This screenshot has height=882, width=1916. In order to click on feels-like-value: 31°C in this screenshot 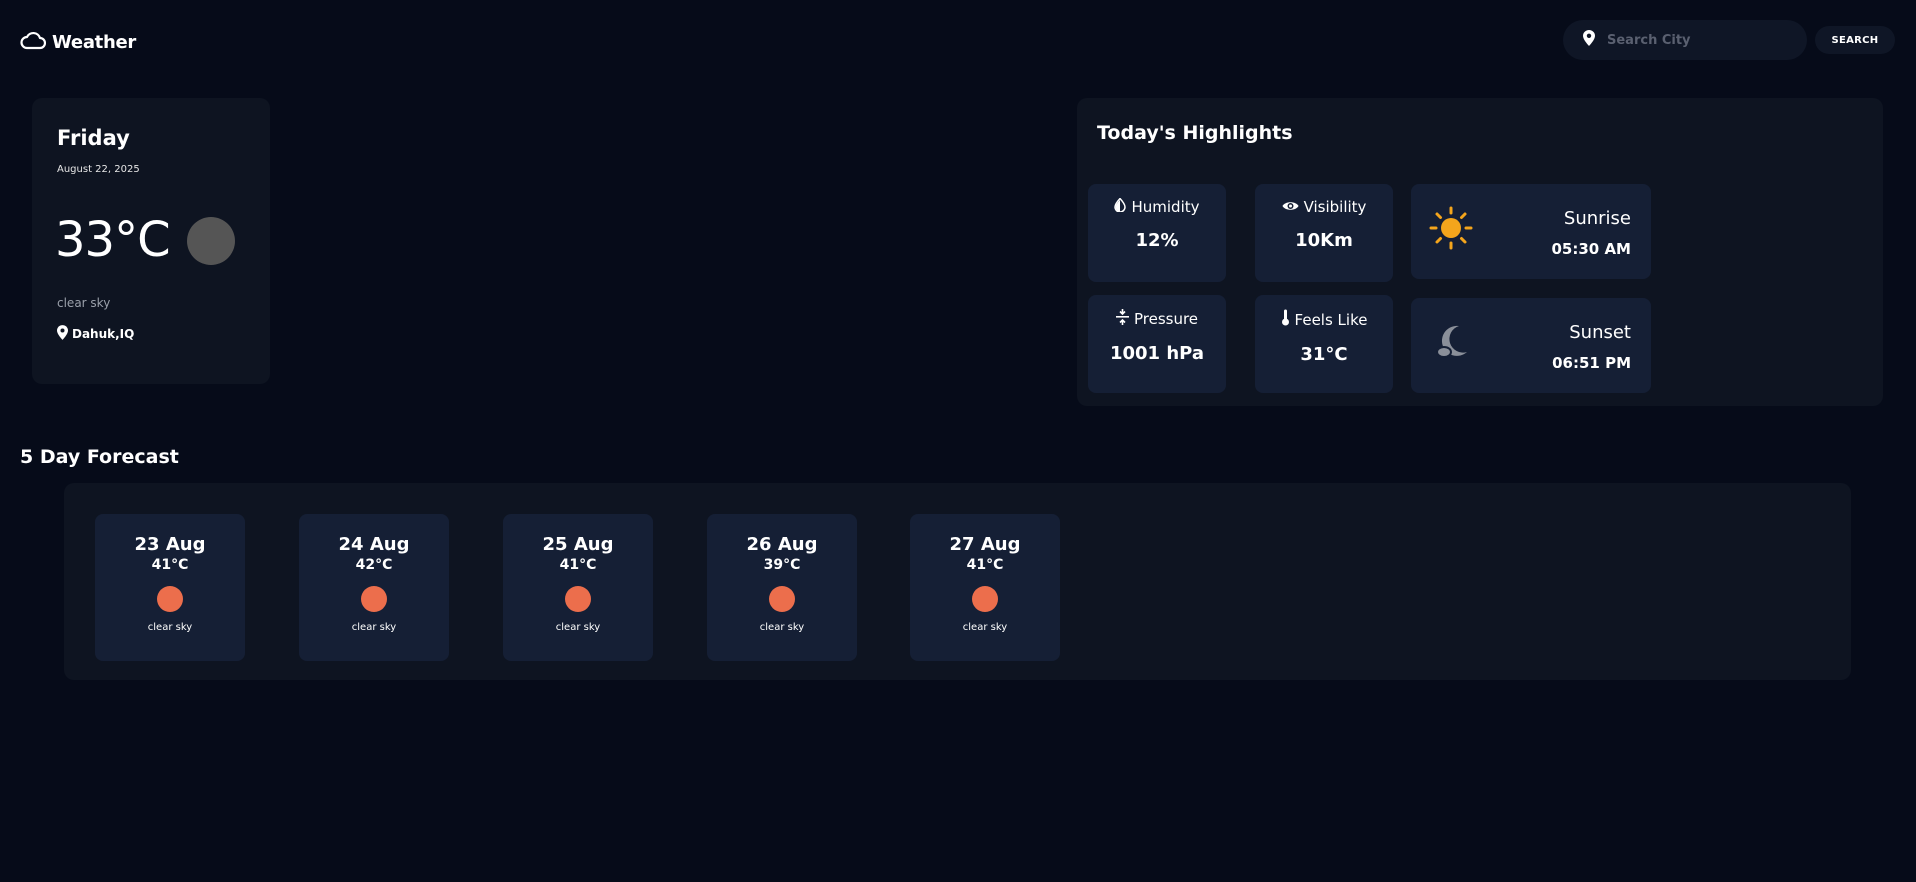, I will do `click(1324, 354)`.